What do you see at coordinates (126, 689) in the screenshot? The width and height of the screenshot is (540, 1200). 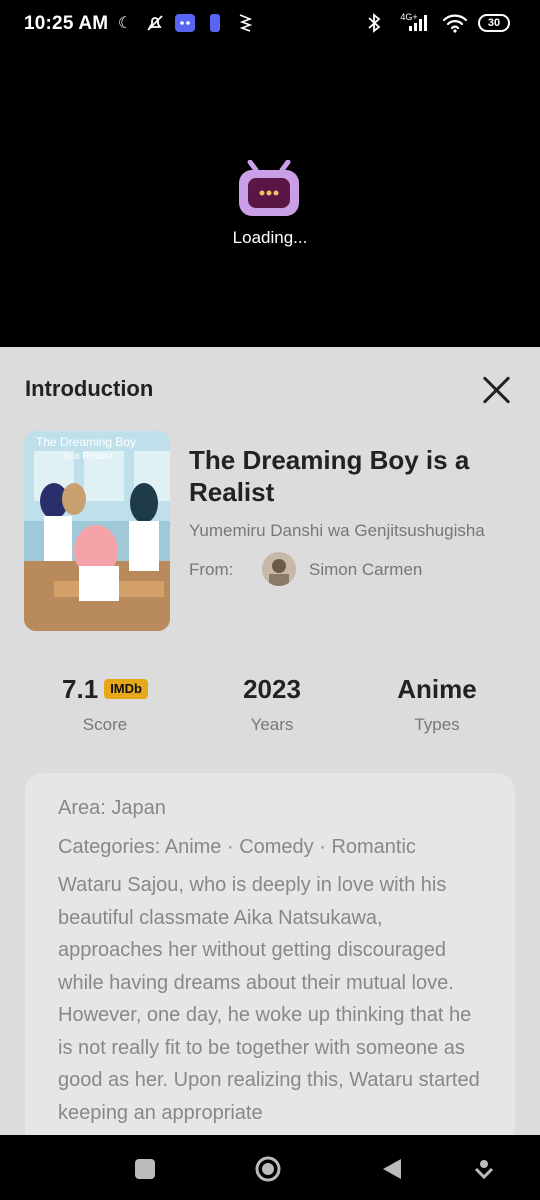 I see `imdb-badge: IMDb` at bounding box center [126, 689].